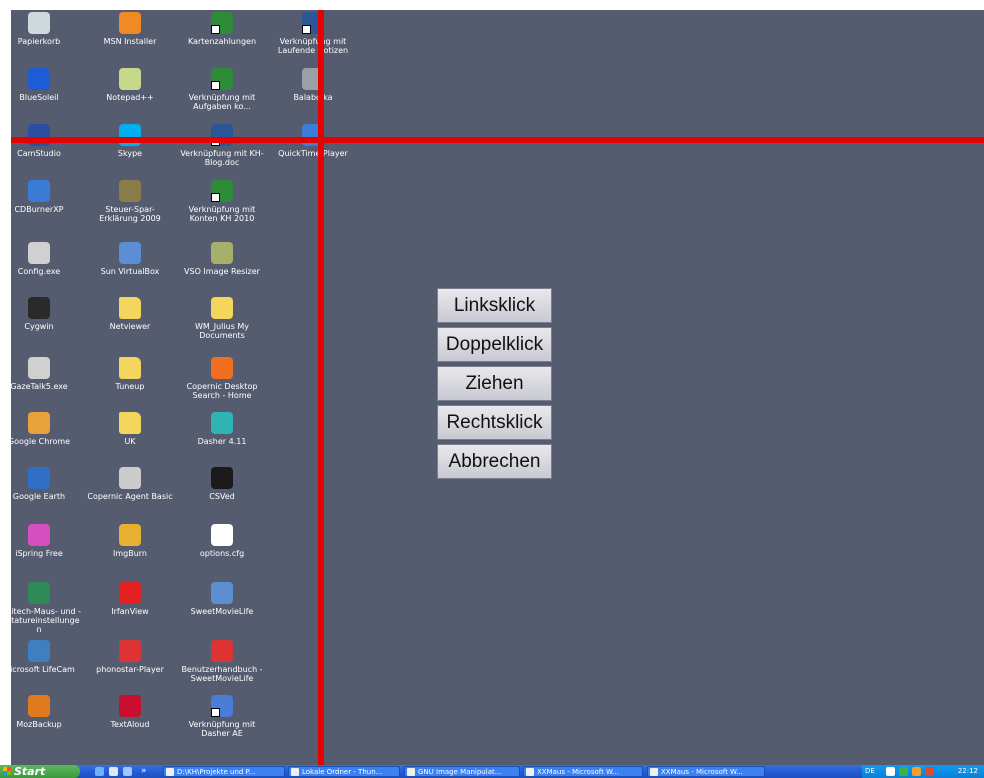 The height and width of the screenshot is (778, 984). Describe the element at coordinates (39, 271) in the screenshot. I see `desktop-icon-label: Config.exe` at that location.